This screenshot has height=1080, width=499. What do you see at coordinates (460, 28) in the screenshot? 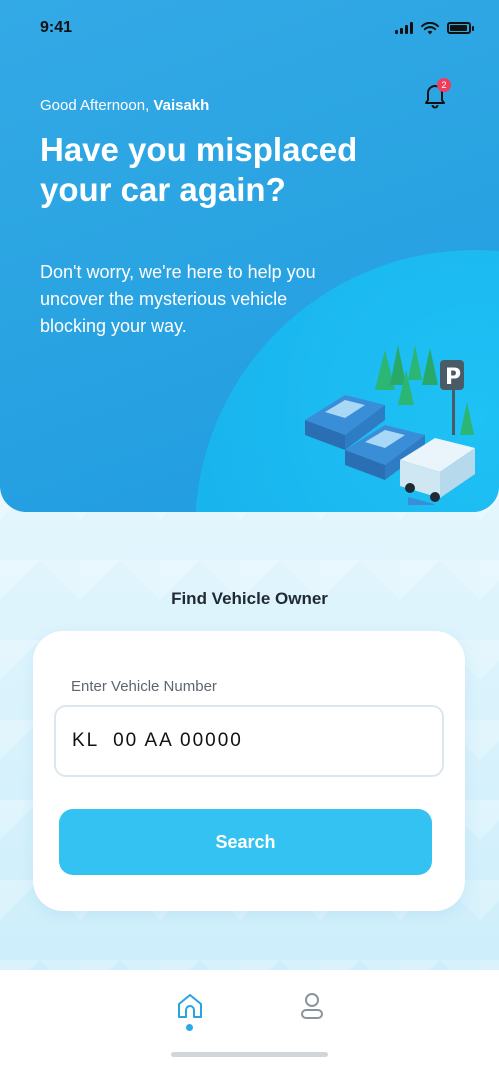
I see `battery-icon` at bounding box center [460, 28].